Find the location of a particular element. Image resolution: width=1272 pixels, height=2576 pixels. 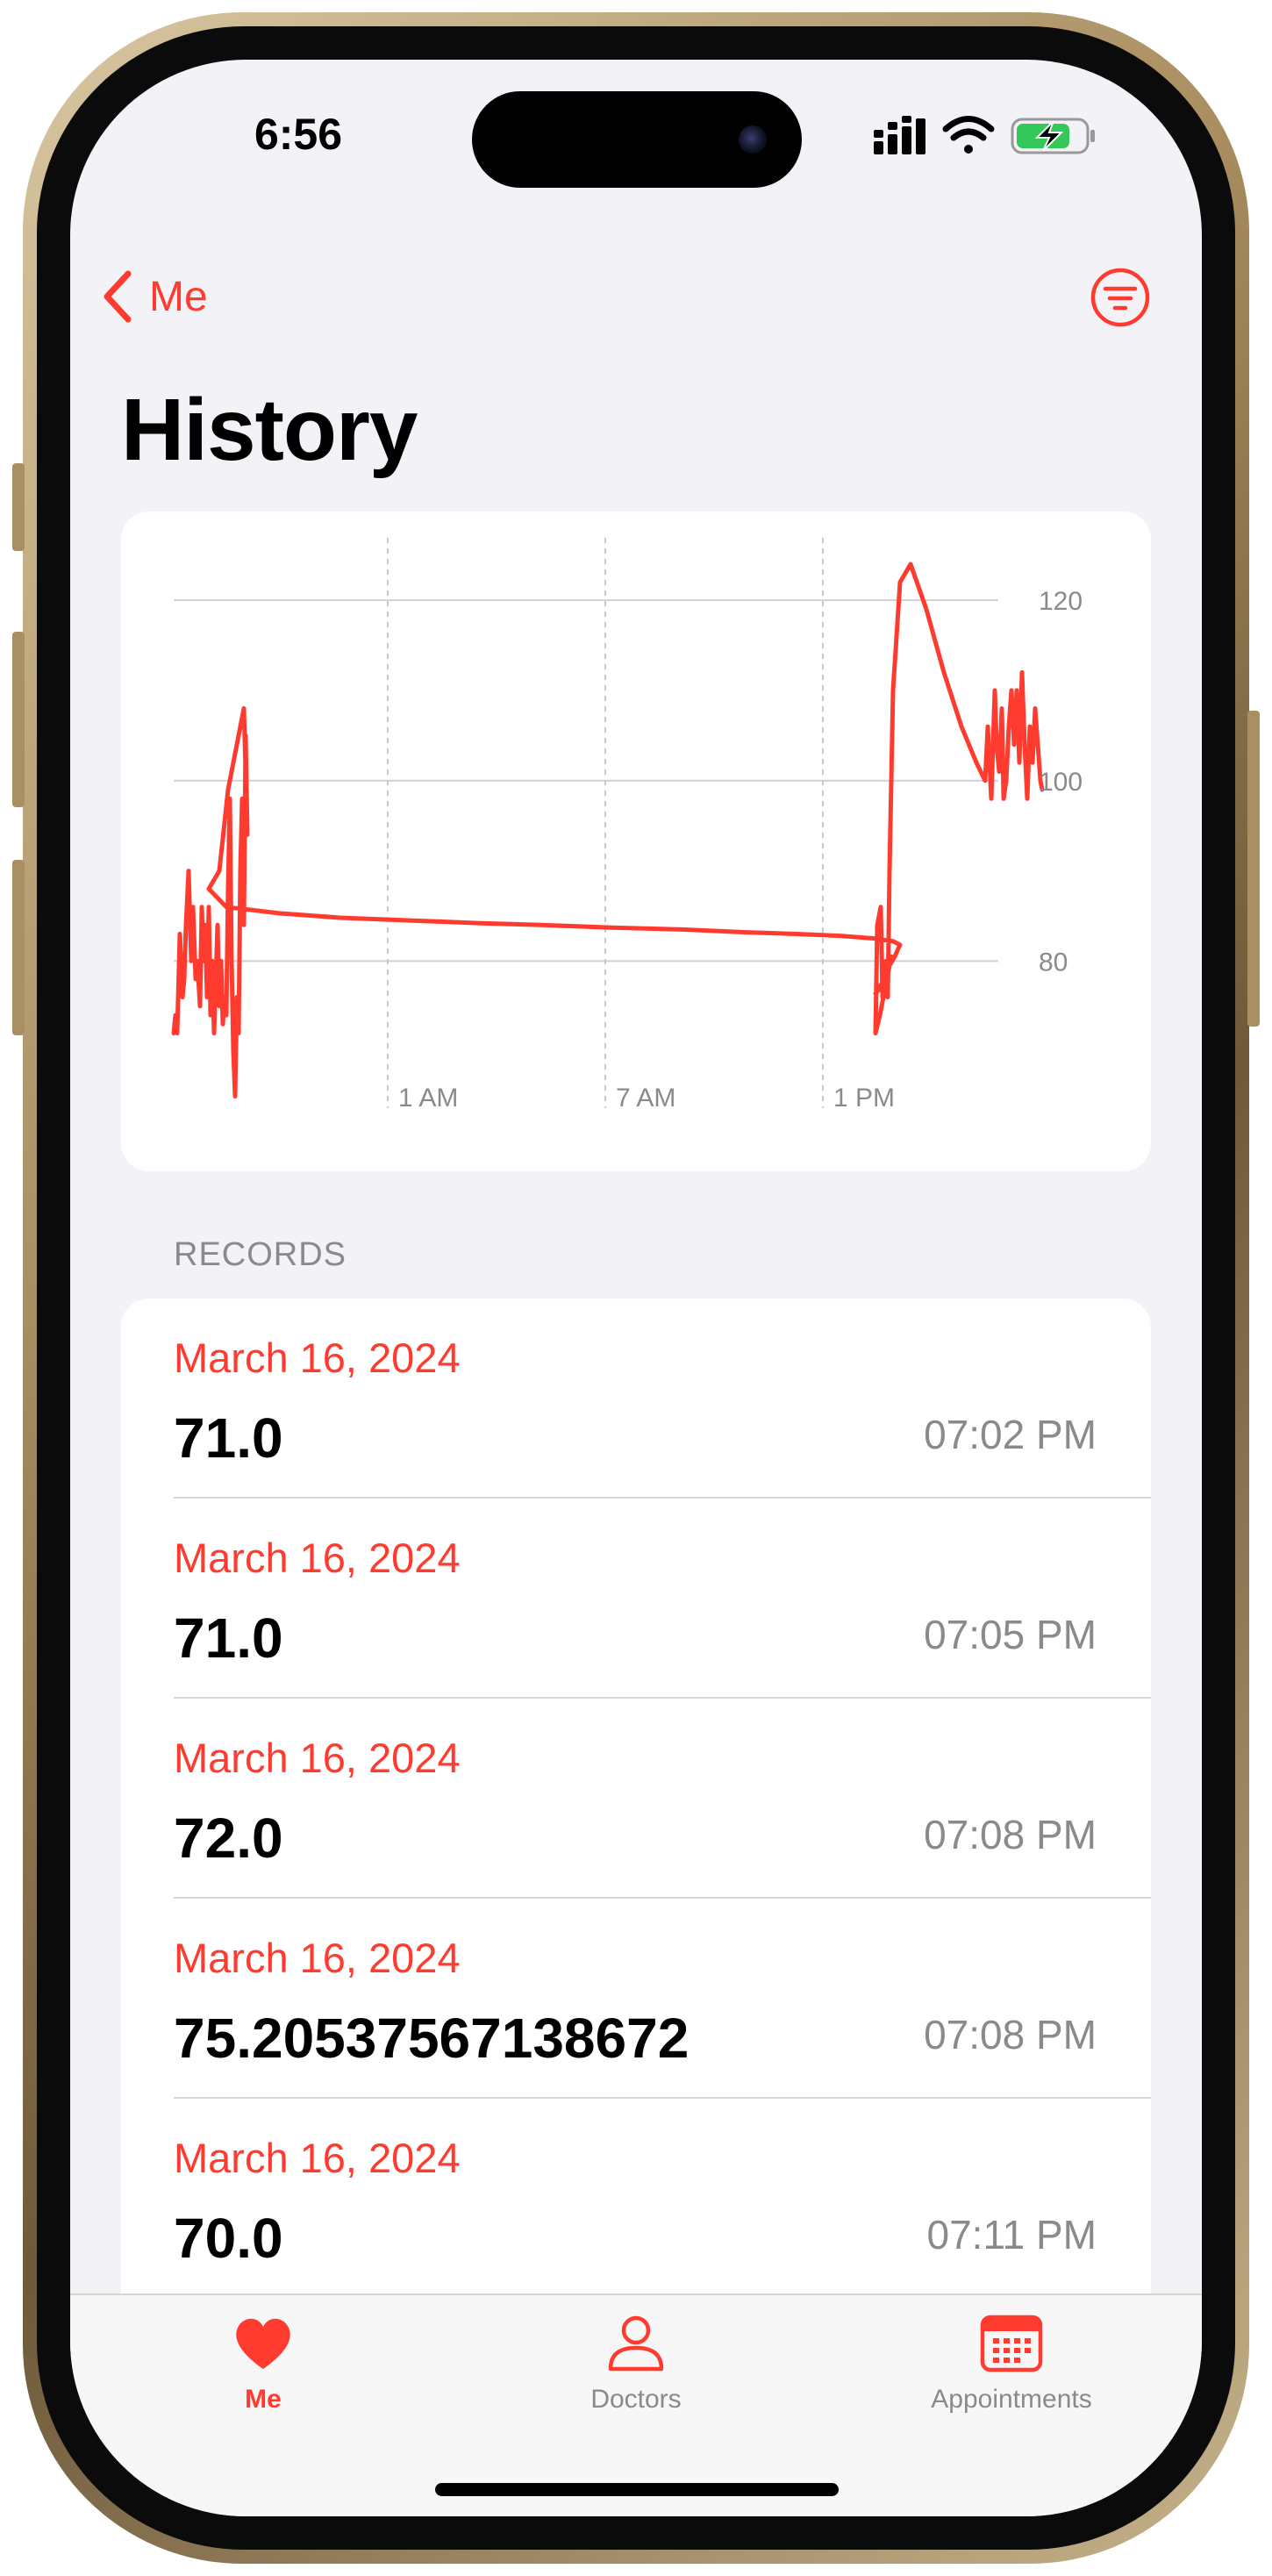

record-time: 07:02 PM is located at coordinates (1010, 1434).